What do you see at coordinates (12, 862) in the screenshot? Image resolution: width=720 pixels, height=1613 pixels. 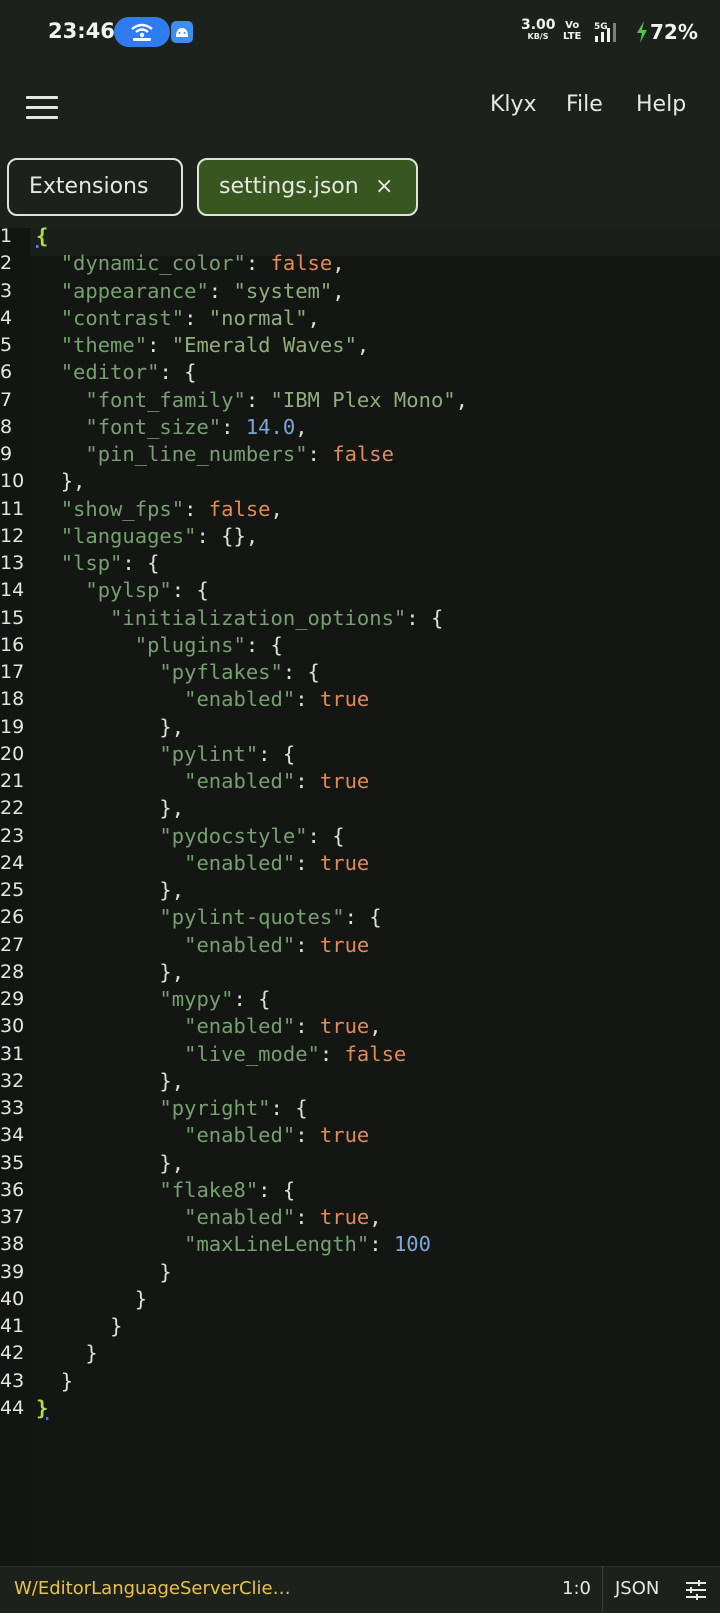 I see `line-number: 24` at bounding box center [12, 862].